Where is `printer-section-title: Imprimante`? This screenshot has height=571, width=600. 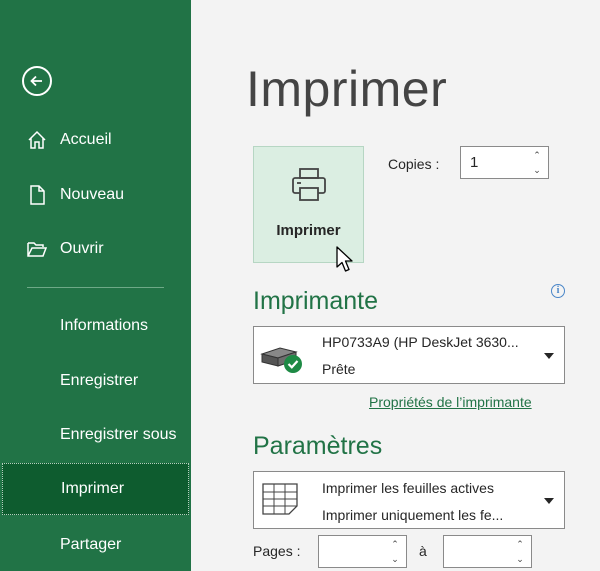
printer-section-title: Imprimante is located at coordinates (316, 301).